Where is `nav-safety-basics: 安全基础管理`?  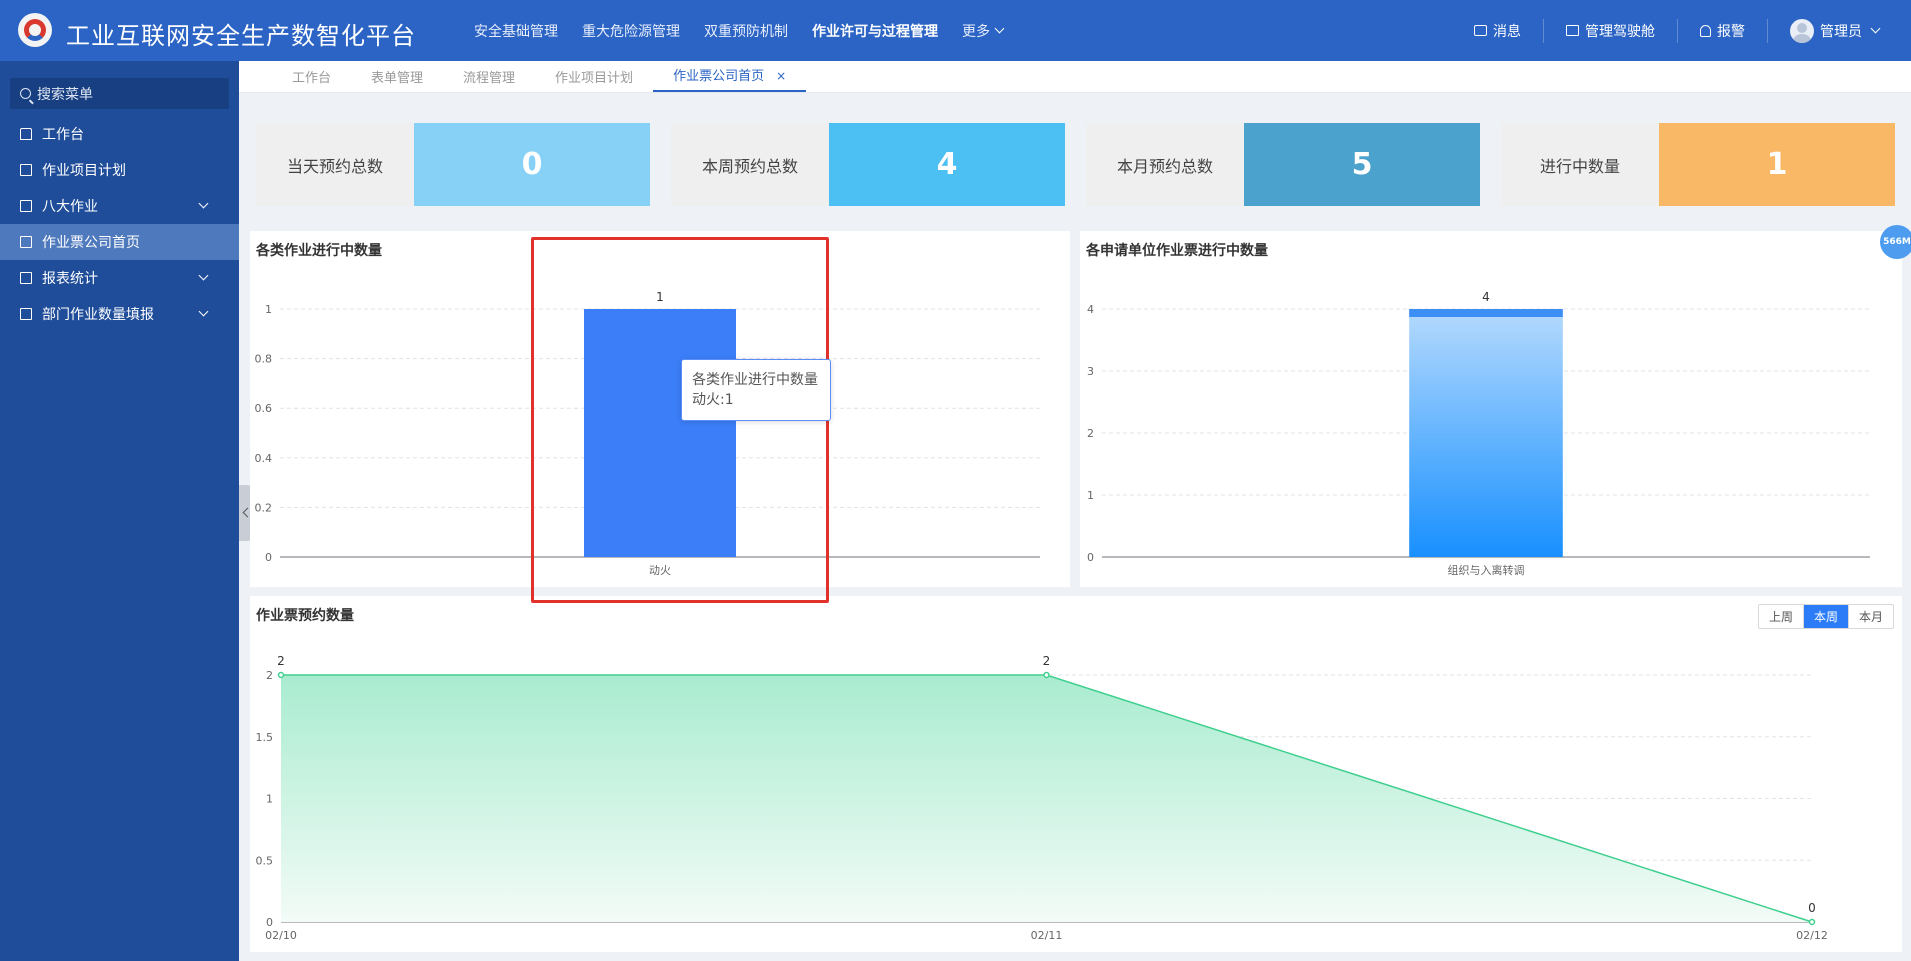
nav-safety-basics: 安全基础管理 is located at coordinates (516, 31).